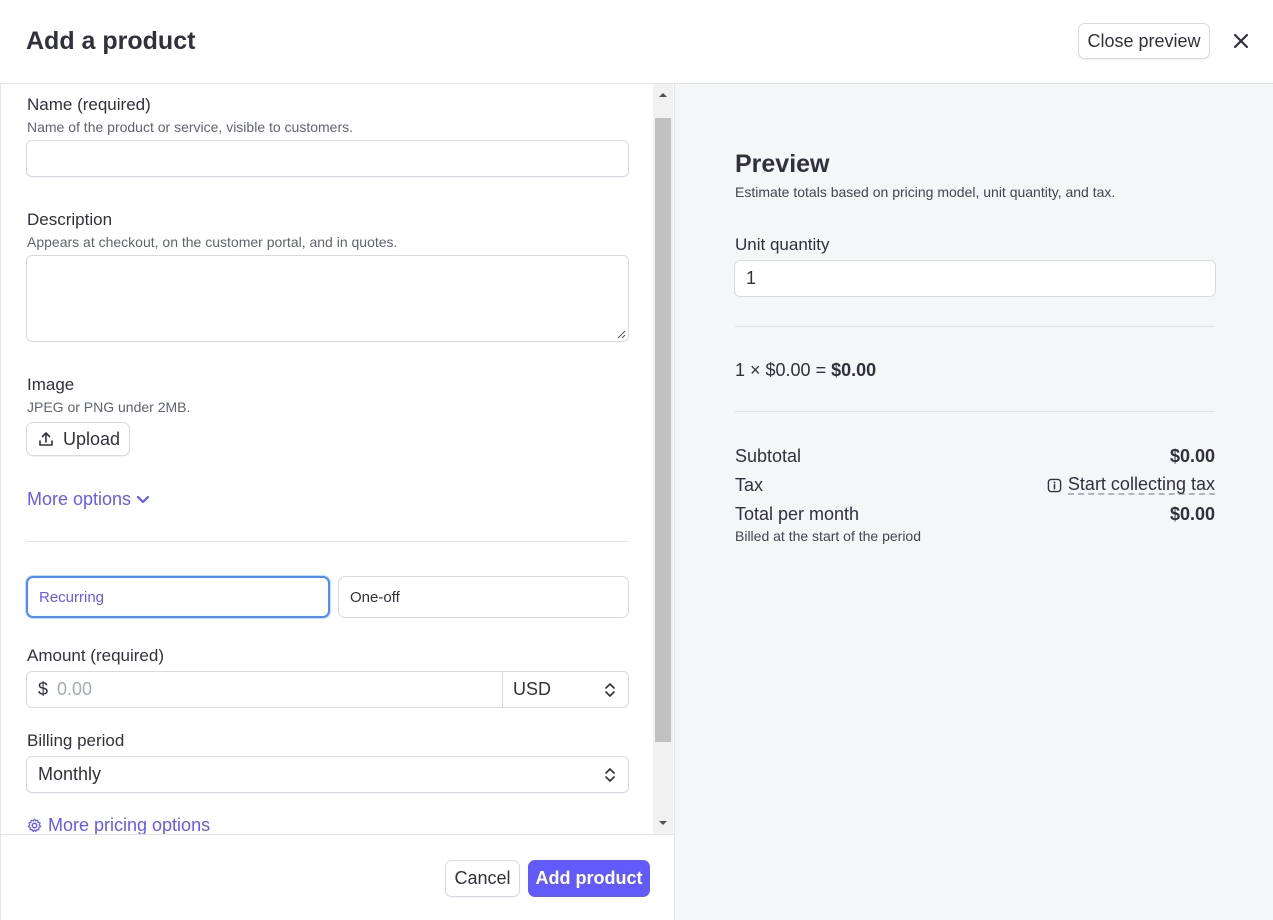 The image size is (1273, 920). What do you see at coordinates (109, 407) in the screenshot?
I see `image-hint: JPEG or PNG under 2MB.` at bounding box center [109, 407].